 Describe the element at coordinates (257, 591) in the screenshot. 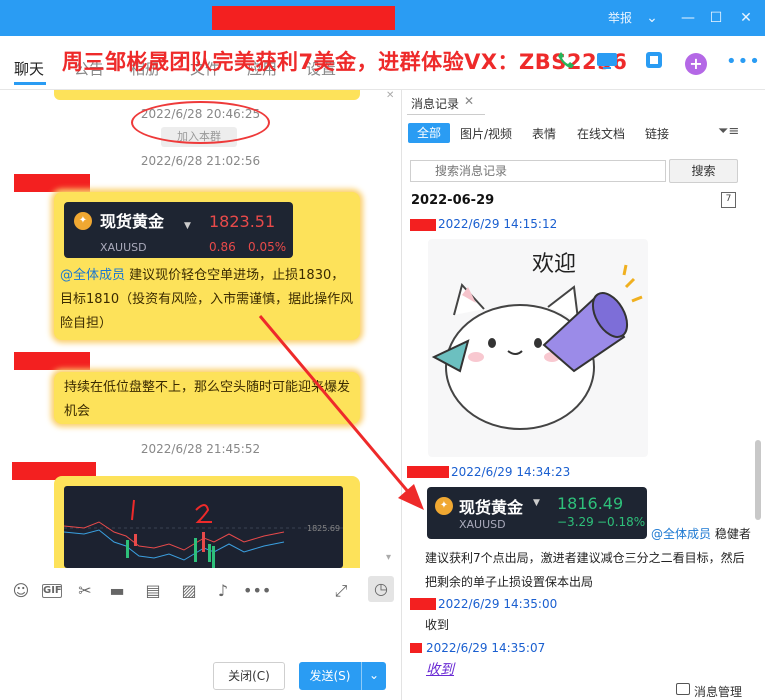

I see `more-tools-icon: •••` at that location.